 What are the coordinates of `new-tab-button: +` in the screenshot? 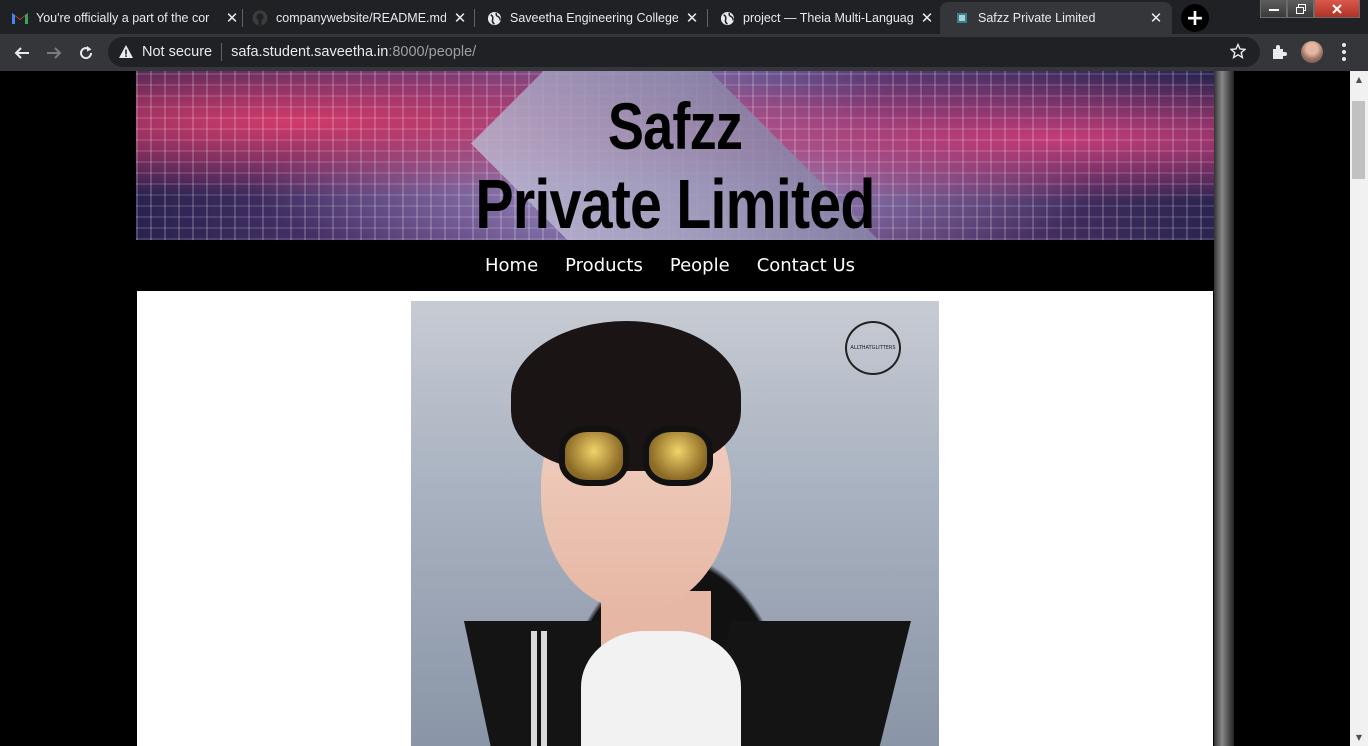 It's located at (1195, 18).